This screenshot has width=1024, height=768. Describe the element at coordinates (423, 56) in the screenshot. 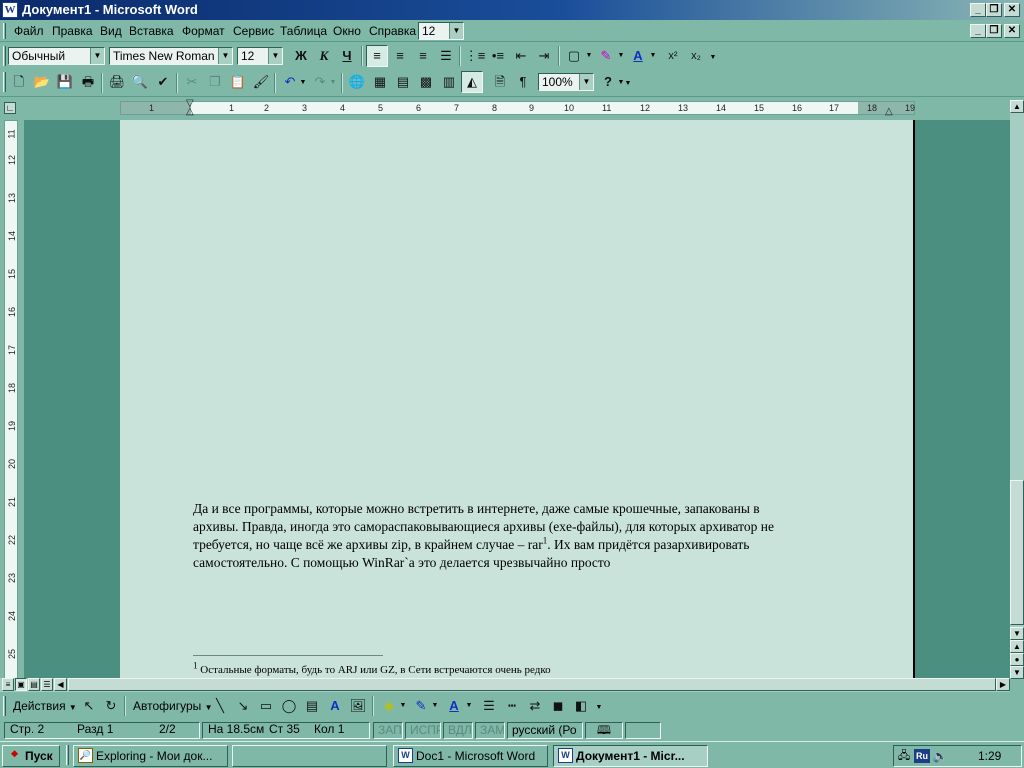

I see `align-right-button: ≡` at that location.